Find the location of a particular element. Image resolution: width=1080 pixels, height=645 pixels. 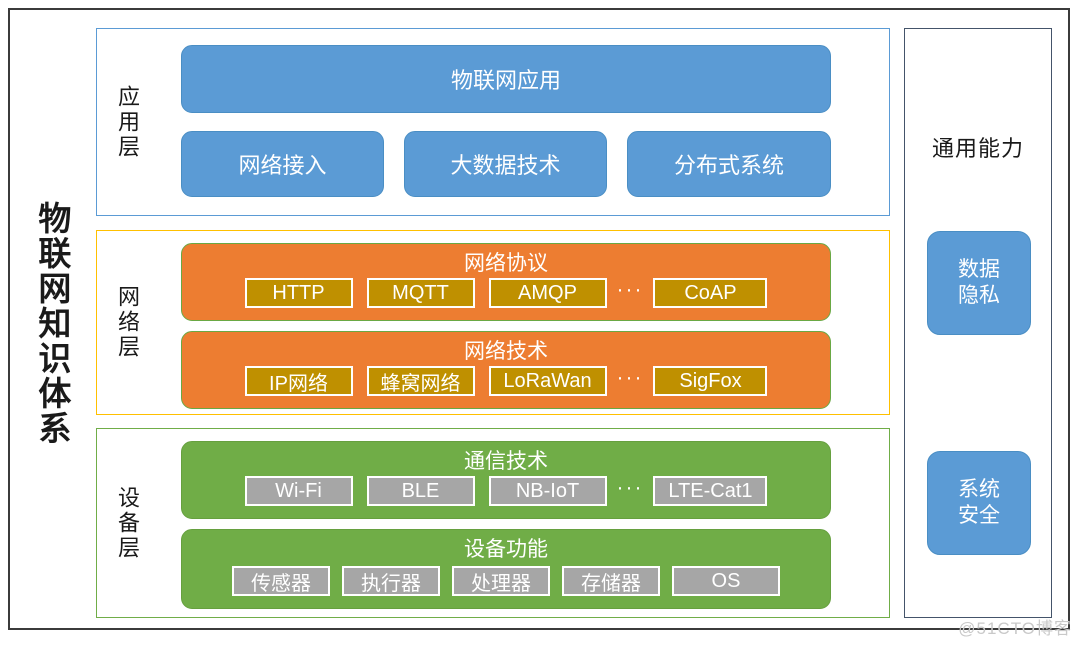

block-big-data-tech: 大数据技术 is located at coordinates (505, 164).